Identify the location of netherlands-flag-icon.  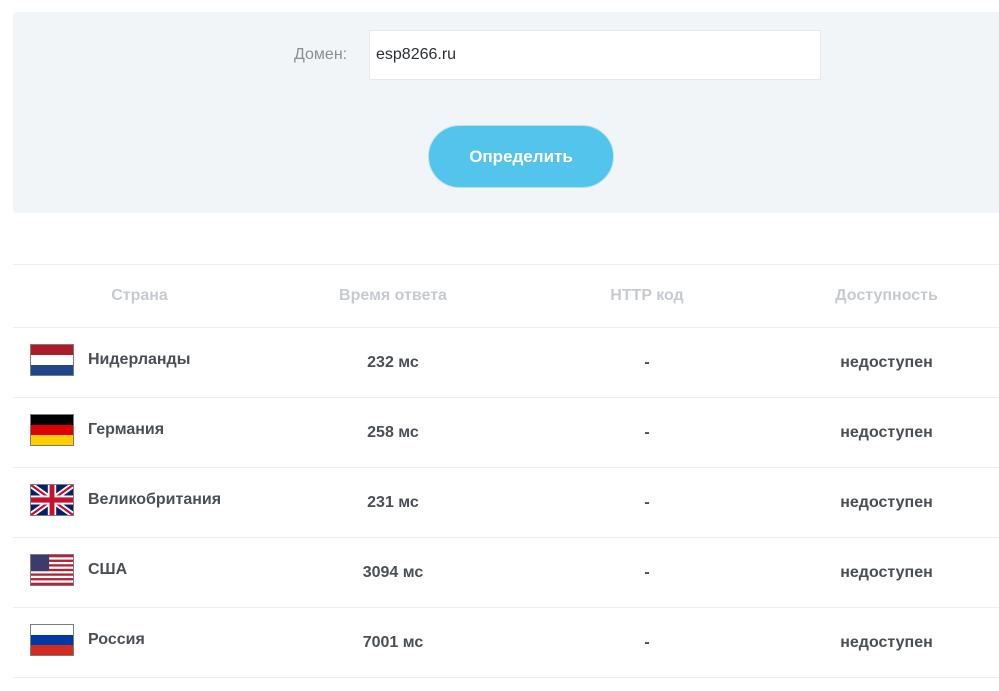
(52, 359).